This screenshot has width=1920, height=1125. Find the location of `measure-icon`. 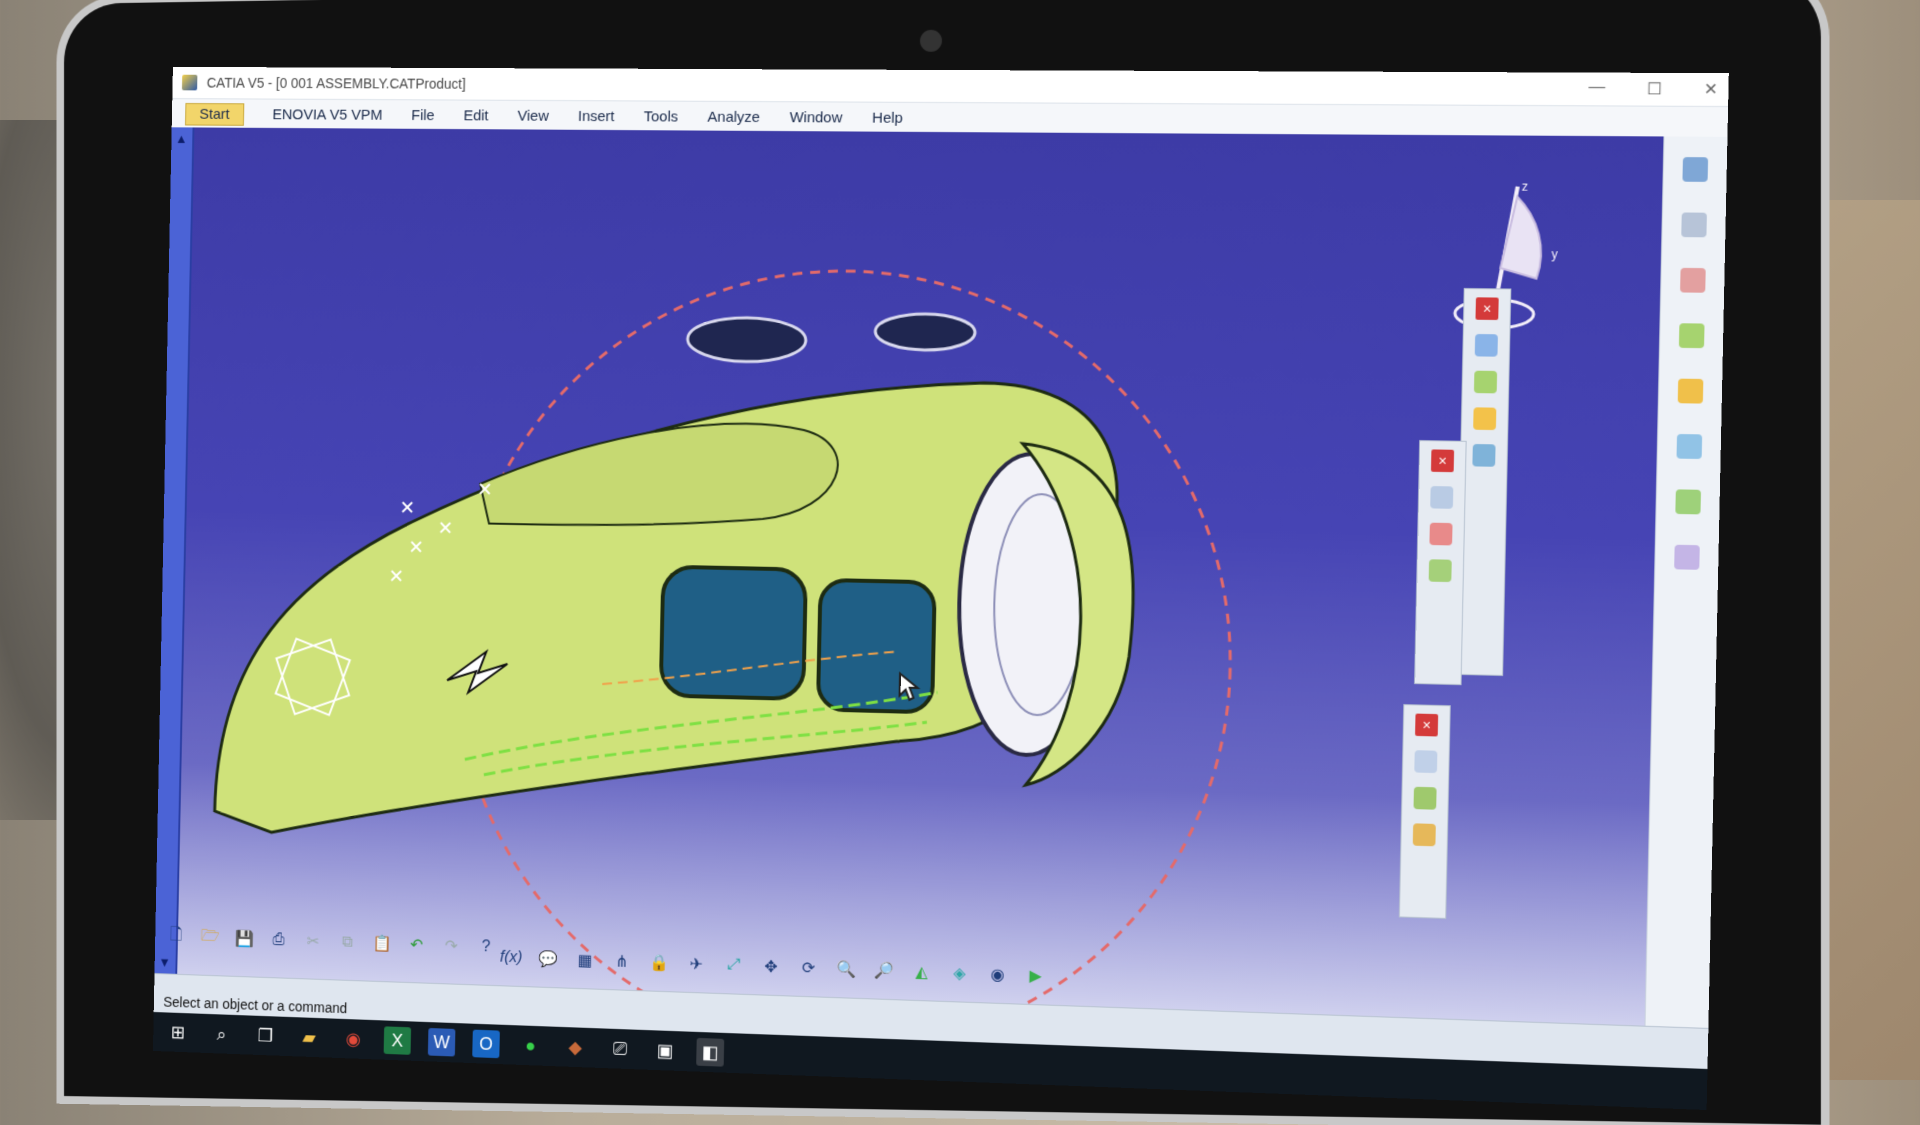

measure-icon is located at coordinates (1441, 497).